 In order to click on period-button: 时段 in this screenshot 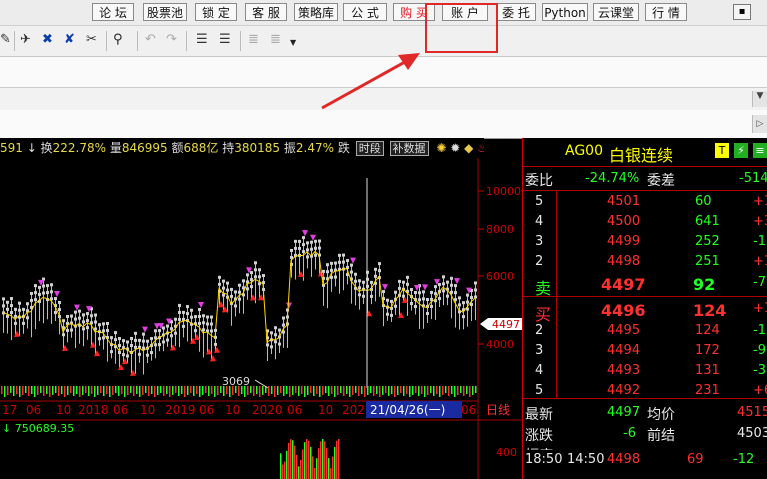, I will do `click(369, 148)`.